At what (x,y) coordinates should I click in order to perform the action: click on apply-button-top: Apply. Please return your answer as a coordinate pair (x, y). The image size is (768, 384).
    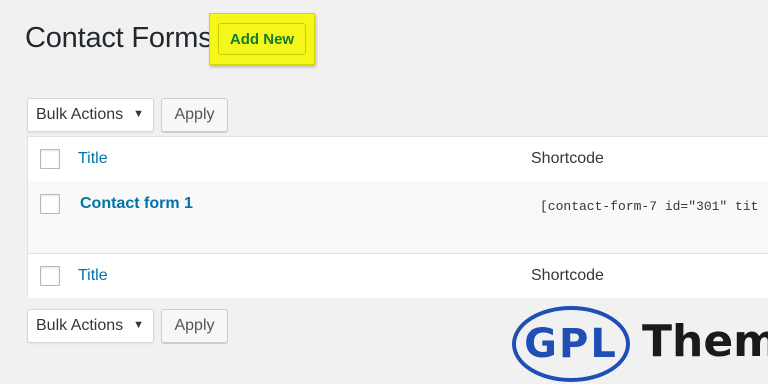
    Looking at the image, I should click on (194, 115).